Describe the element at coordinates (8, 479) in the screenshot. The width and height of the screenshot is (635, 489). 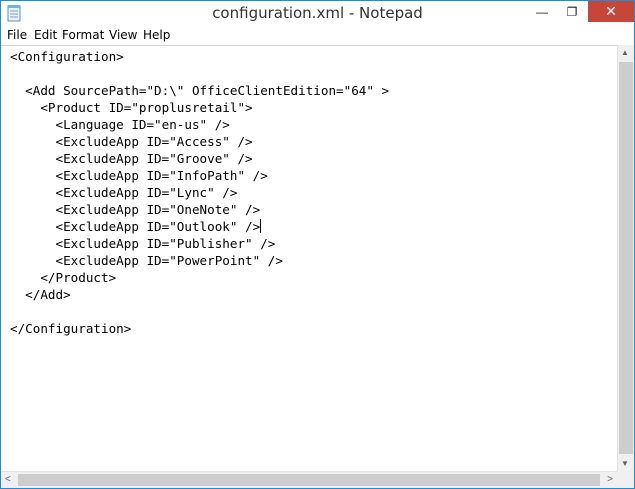
I see `scroll-left-icon: <` at that location.